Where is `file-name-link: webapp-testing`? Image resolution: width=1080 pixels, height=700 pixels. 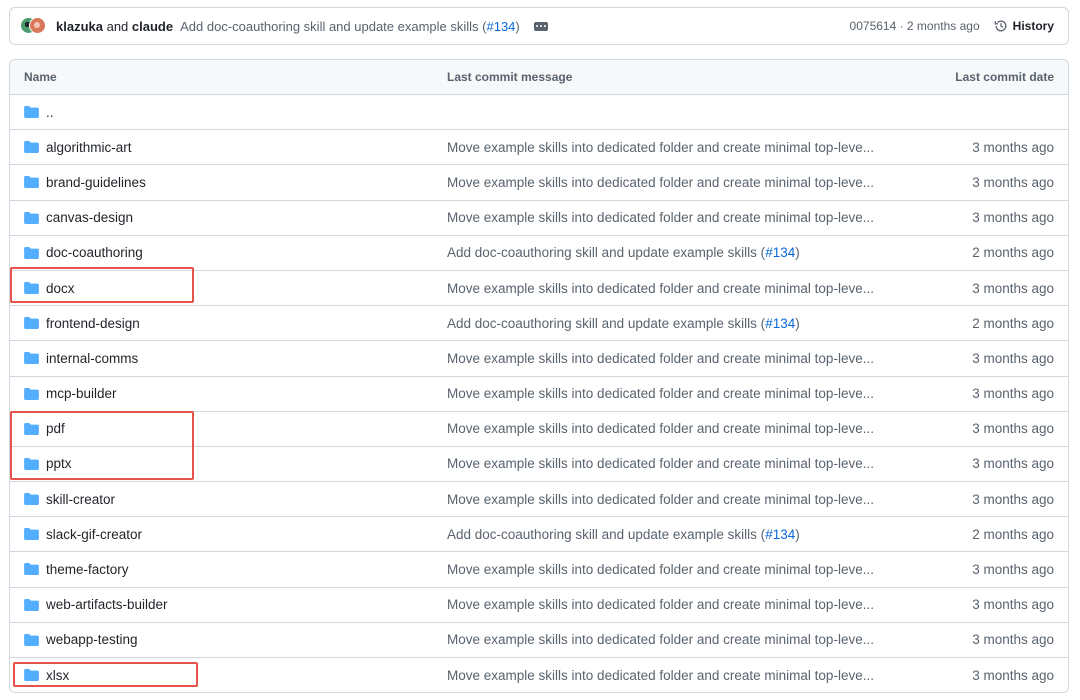 file-name-link: webapp-testing is located at coordinates (92, 639).